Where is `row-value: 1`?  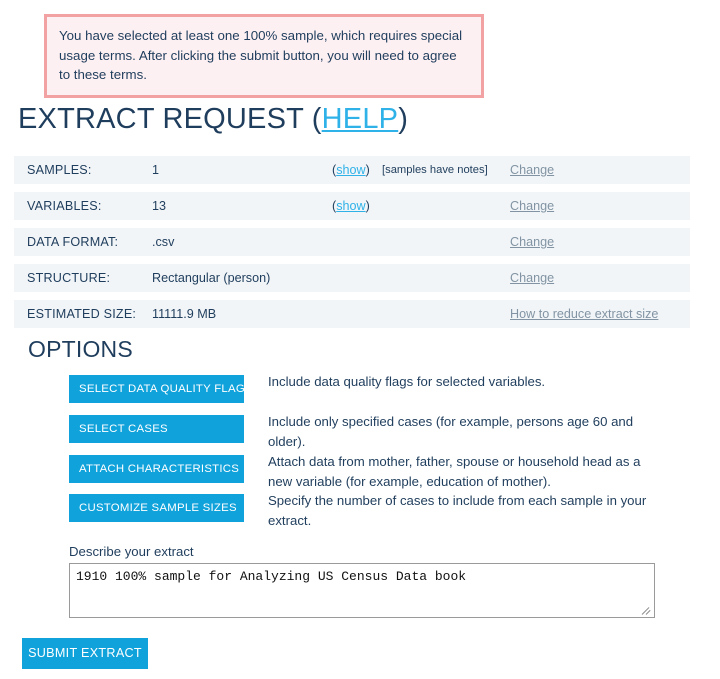 row-value: 1 is located at coordinates (156, 170).